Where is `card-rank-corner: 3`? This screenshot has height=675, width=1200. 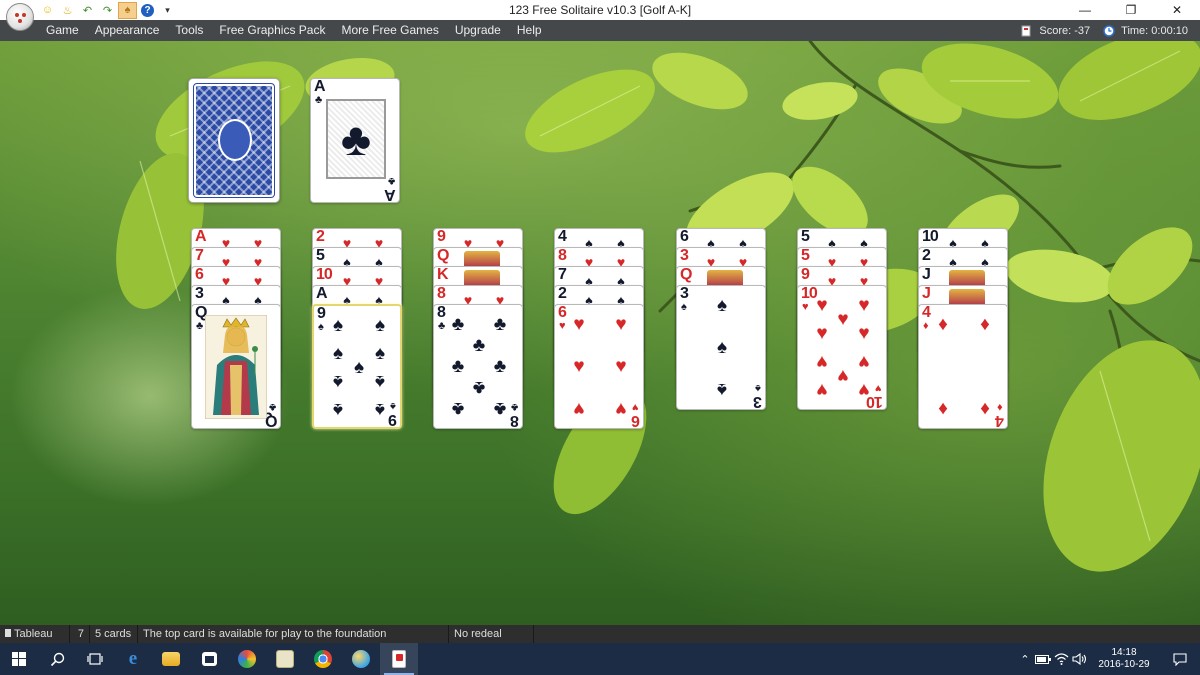 card-rank-corner: 3 is located at coordinates (758, 401).